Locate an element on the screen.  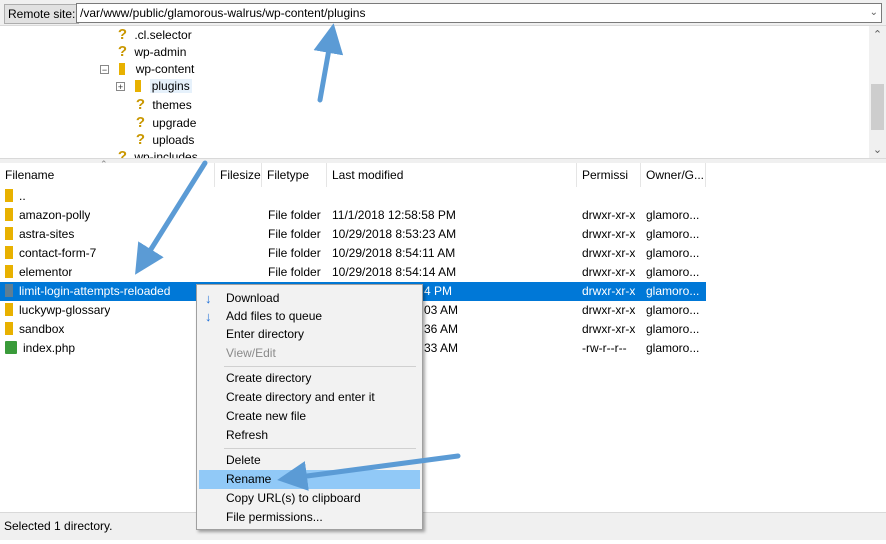
file-modified: 33 AM is located at coordinates (441, 348).